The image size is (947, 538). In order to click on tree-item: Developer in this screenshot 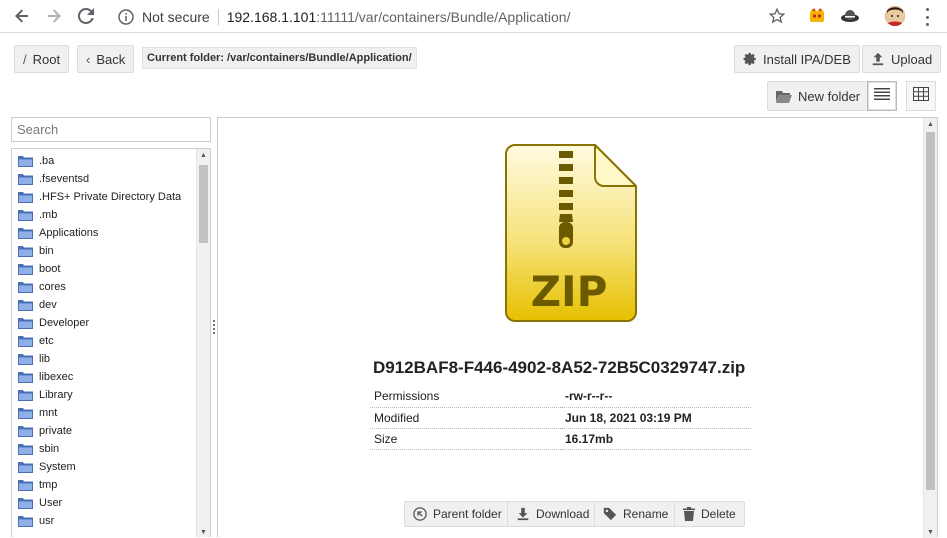, I will do `click(111, 323)`.